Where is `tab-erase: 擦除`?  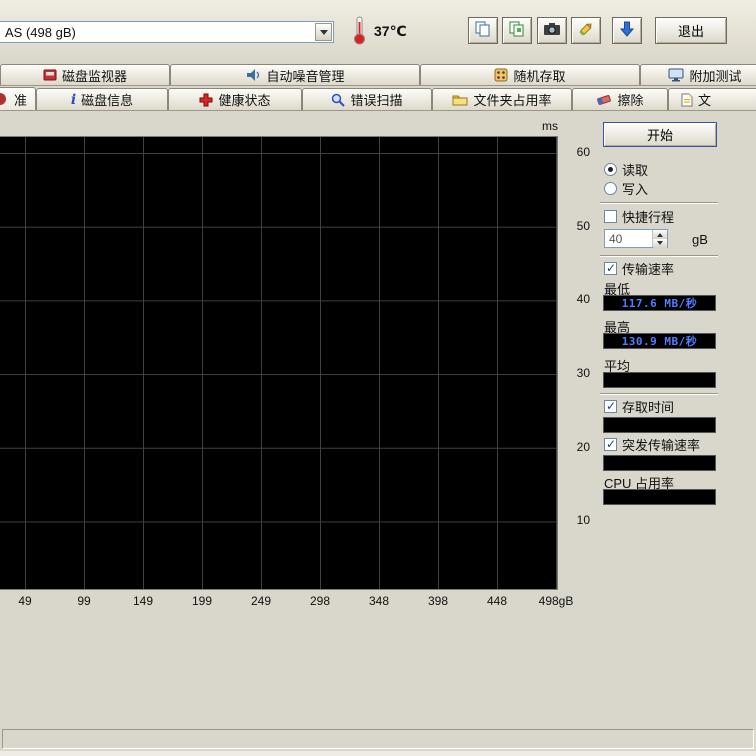
tab-erase: 擦除 is located at coordinates (620, 99).